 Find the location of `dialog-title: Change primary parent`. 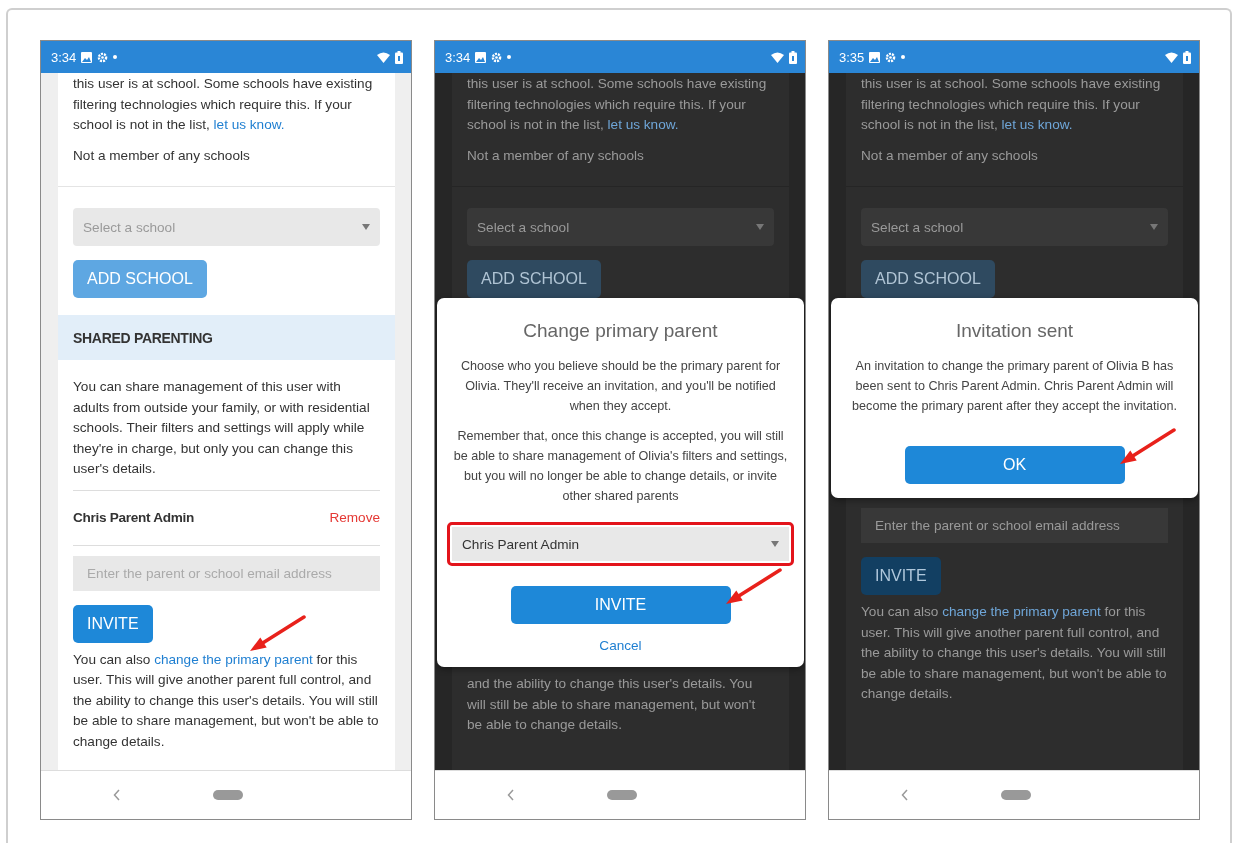

dialog-title: Change primary parent is located at coordinates (620, 331).